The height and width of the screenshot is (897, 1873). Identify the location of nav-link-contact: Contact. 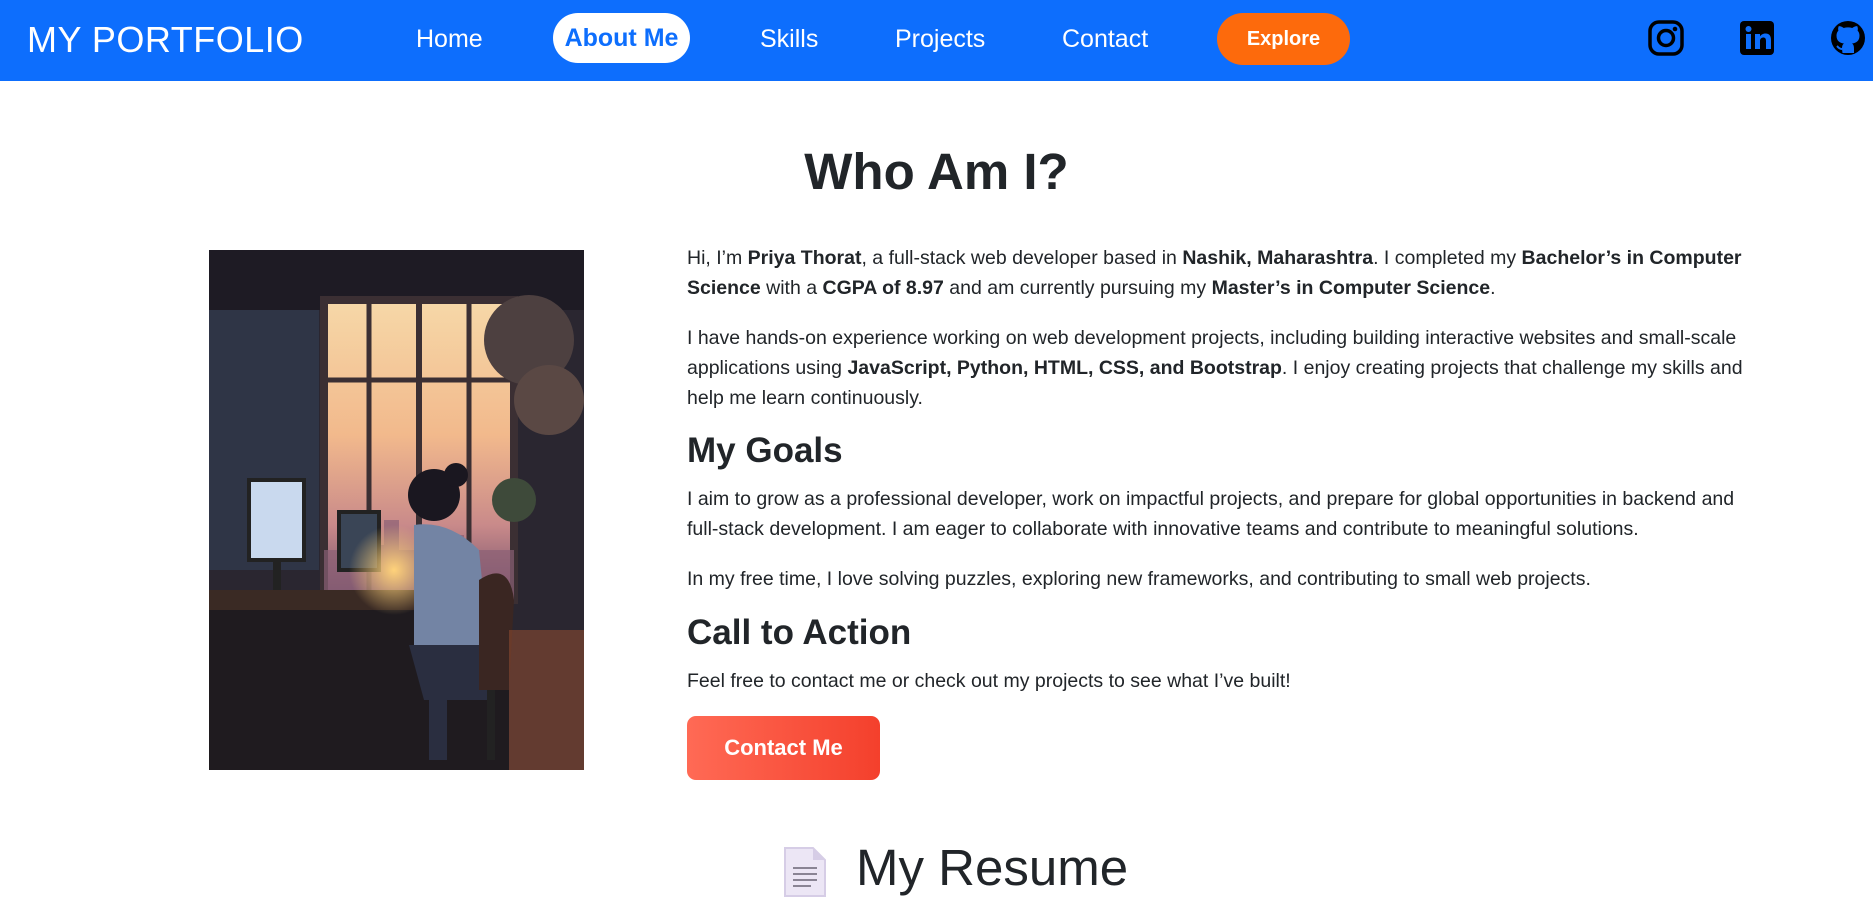
(1105, 39).